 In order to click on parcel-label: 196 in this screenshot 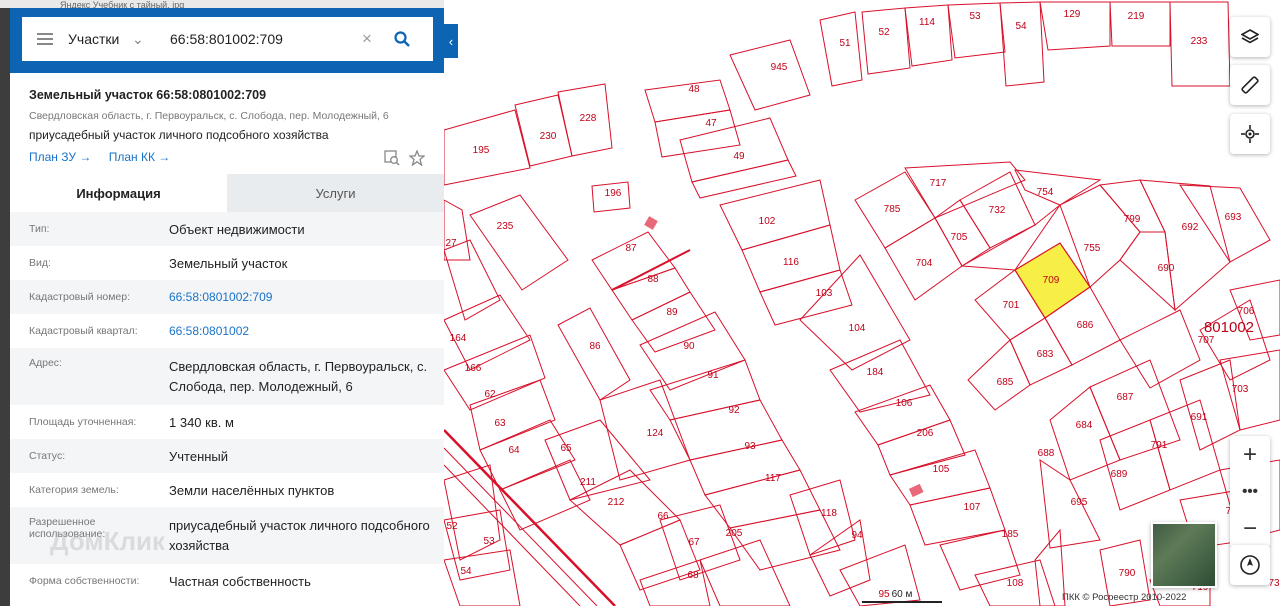, I will do `click(613, 193)`.